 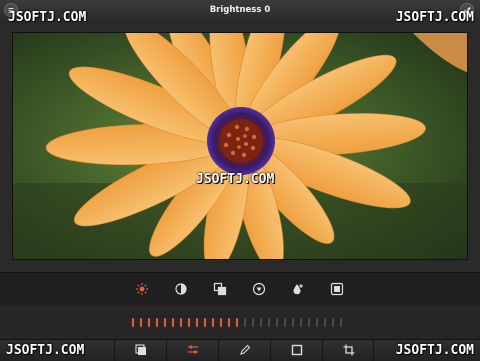 What do you see at coordinates (240, 289) in the screenshot?
I see `adjustment-filter-bar` at bounding box center [240, 289].